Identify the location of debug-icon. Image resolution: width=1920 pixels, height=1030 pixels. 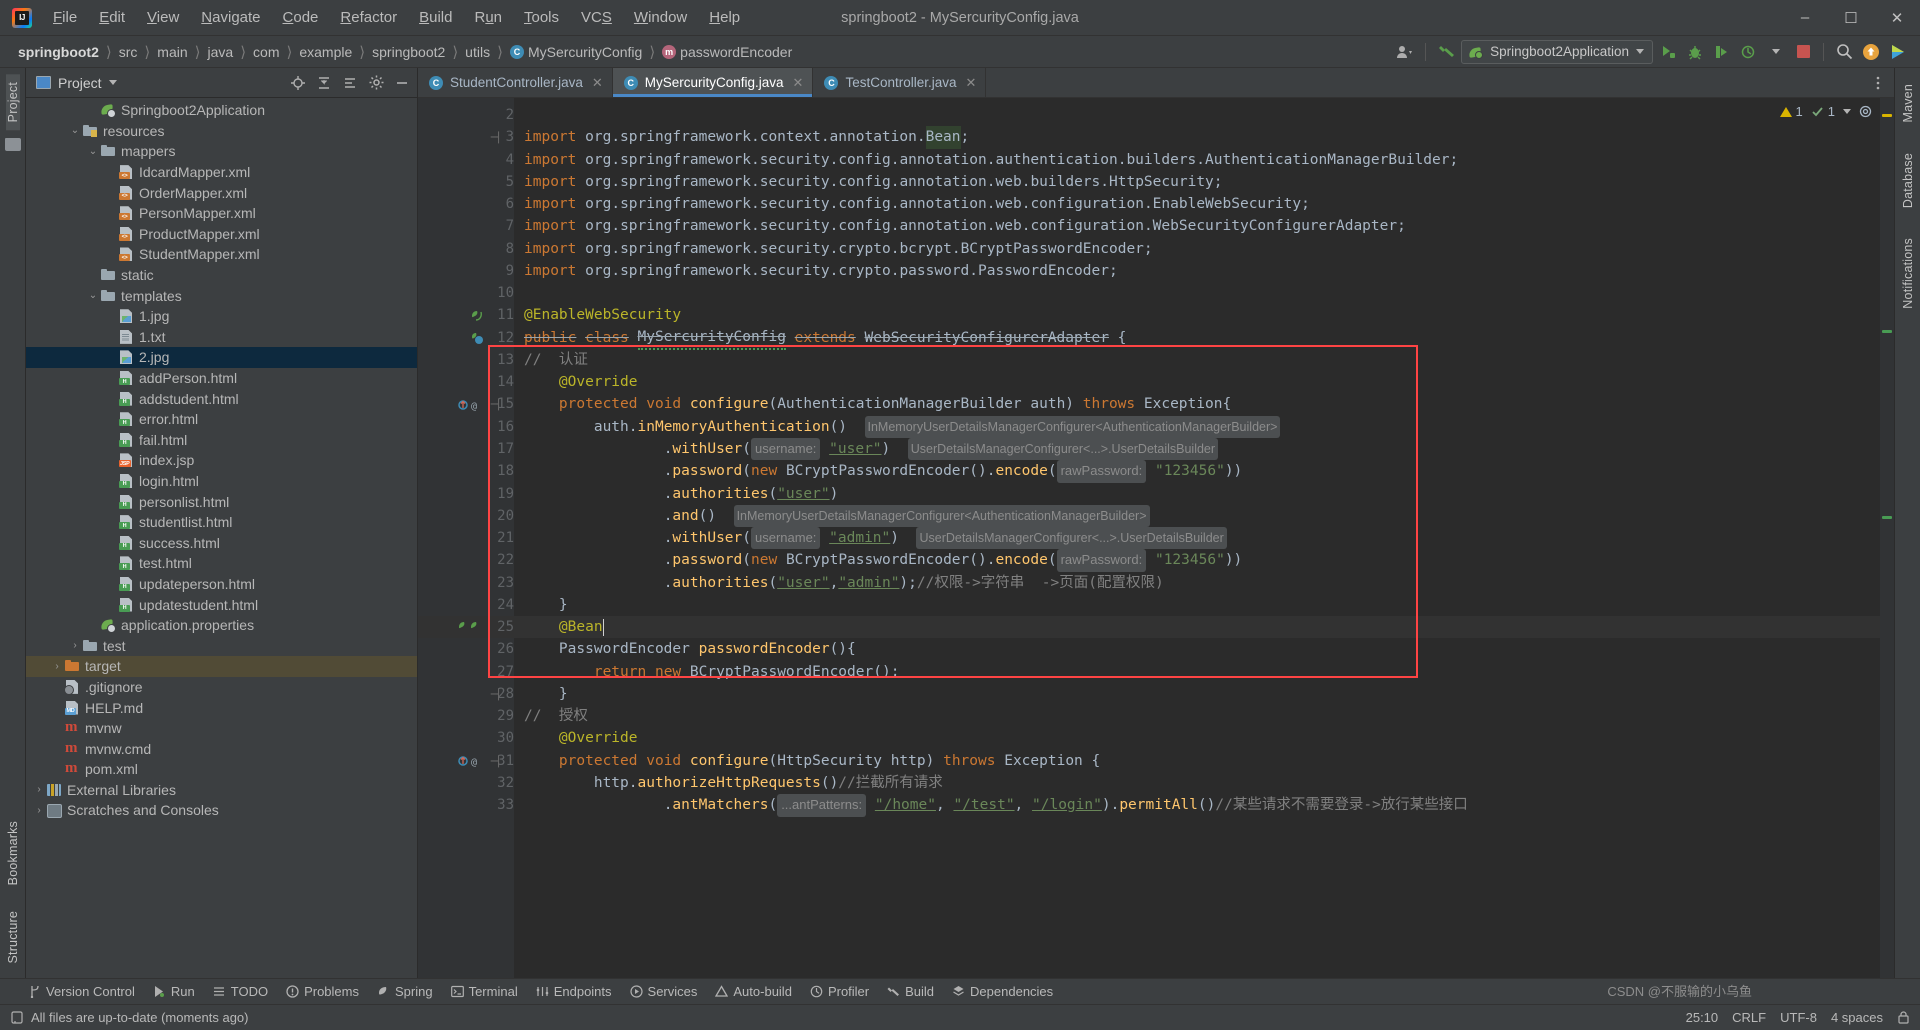
(1695, 52).